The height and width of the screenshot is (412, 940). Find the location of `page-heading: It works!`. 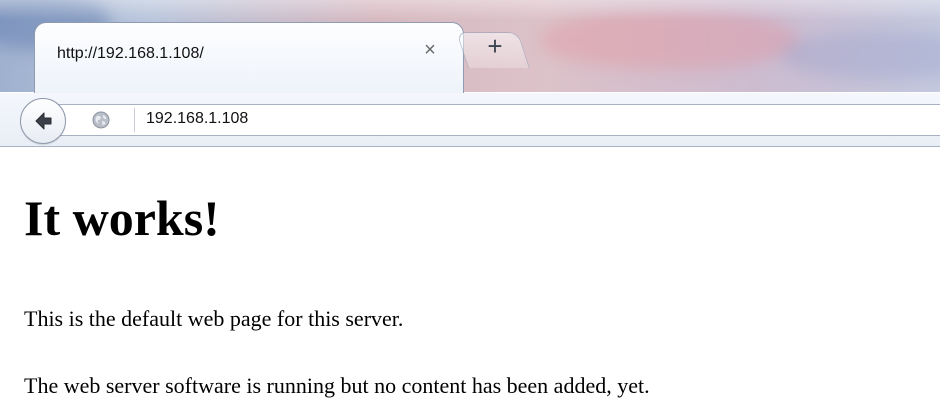

page-heading: It works! is located at coordinates (122, 218).